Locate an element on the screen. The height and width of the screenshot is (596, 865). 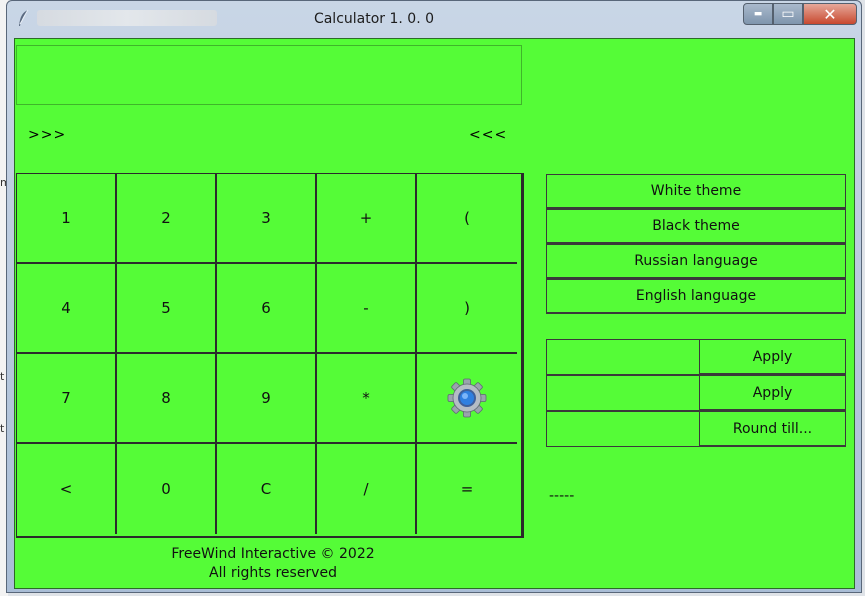
maximize-button: ▭ is located at coordinates (788, 14).